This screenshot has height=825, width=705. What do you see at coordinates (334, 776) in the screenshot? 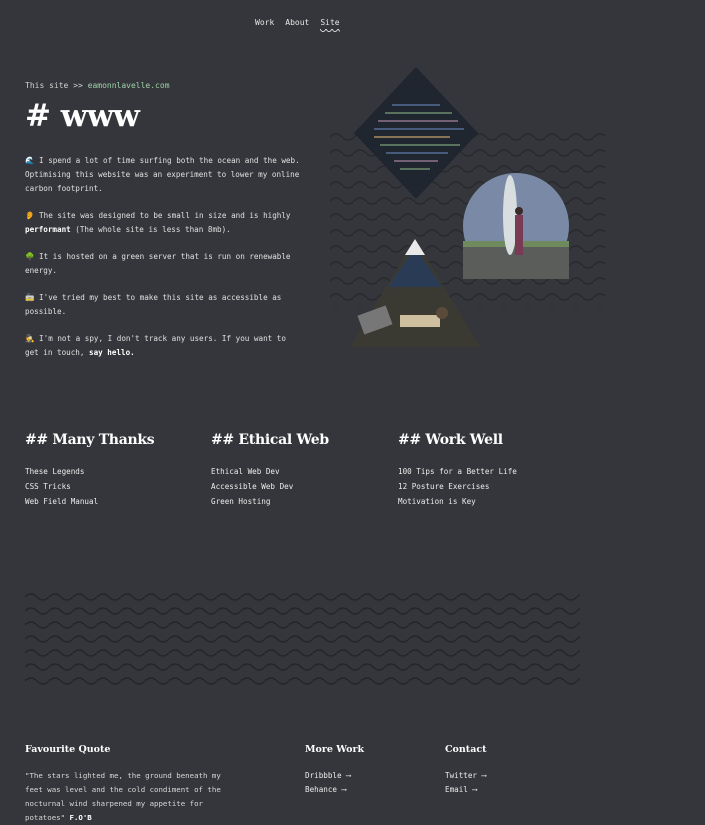
I see `dribbble-link: Dribbble ⟶` at bounding box center [334, 776].